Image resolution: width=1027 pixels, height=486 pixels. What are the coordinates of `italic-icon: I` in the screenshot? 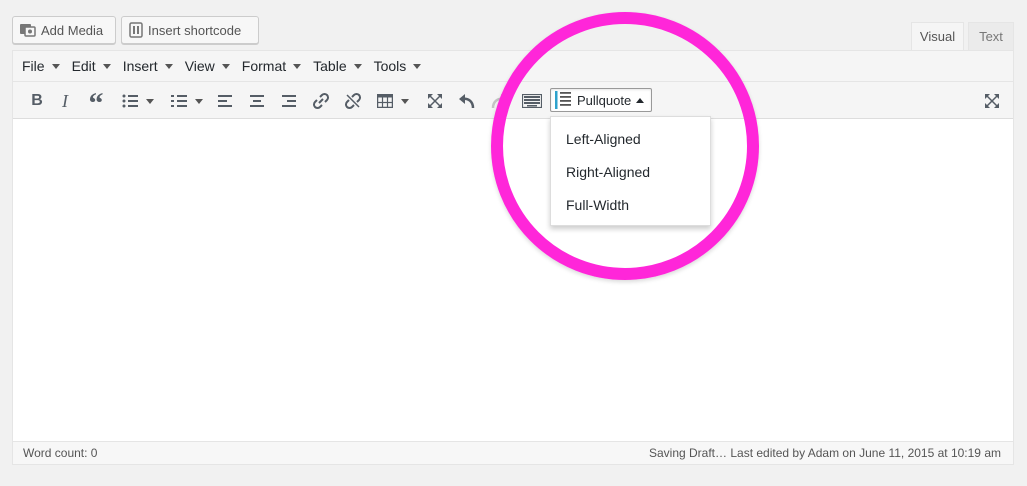 It's located at (65, 100).